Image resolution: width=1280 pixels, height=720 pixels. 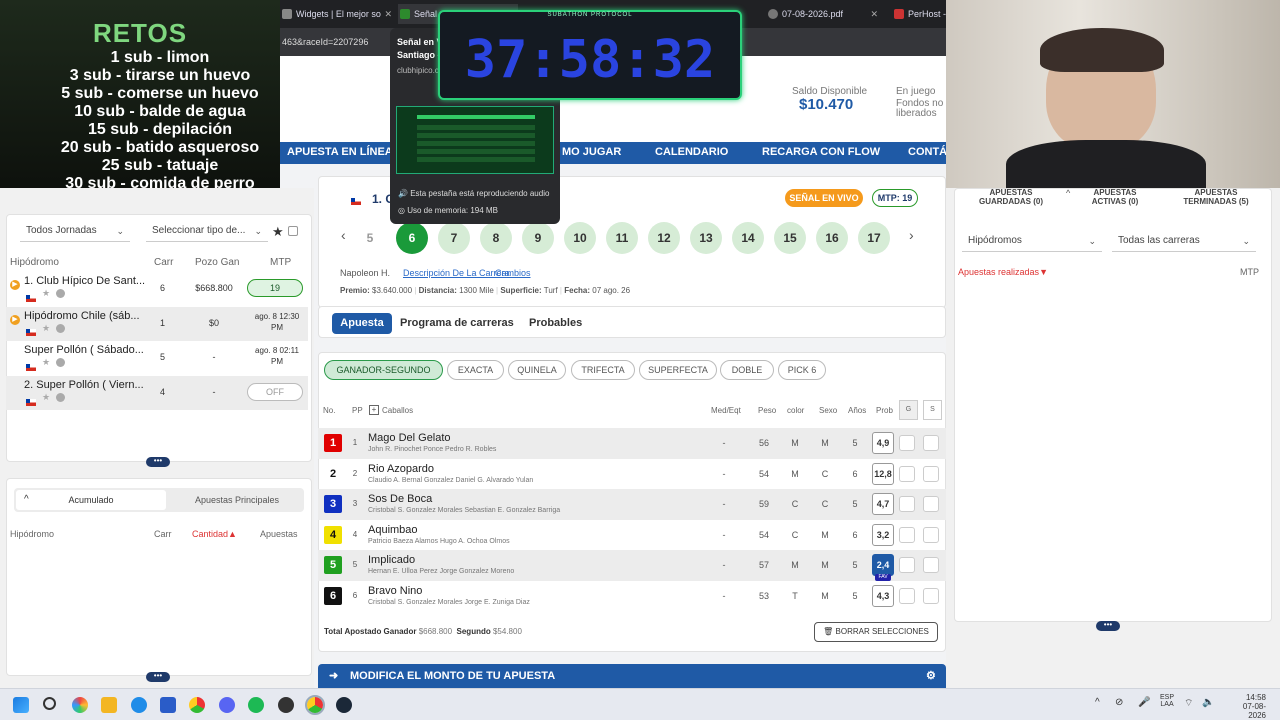 What do you see at coordinates (80, 705) in the screenshot?
I see `copilot-icon` at bounding box center [80, 705].